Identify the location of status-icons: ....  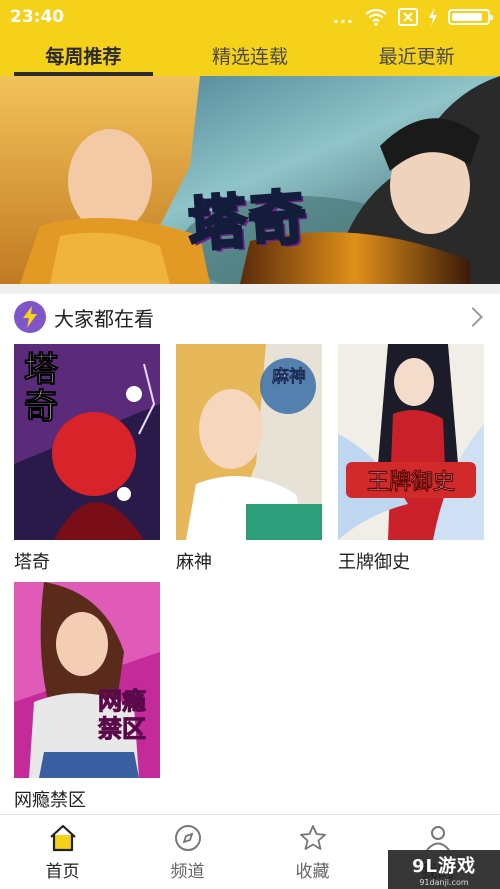
(412, 17).